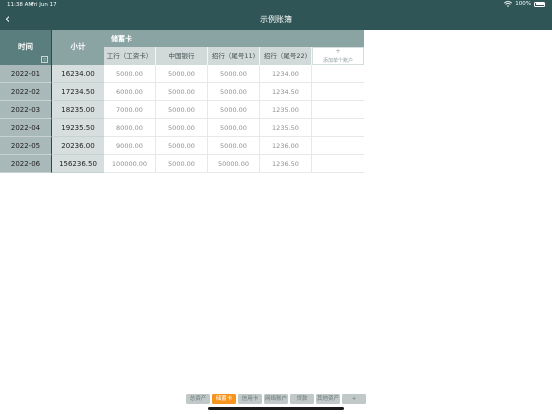 This screenshot has height=414, width=552. I want to click on add-account-label: 添加单个账户, so click(337, 61).